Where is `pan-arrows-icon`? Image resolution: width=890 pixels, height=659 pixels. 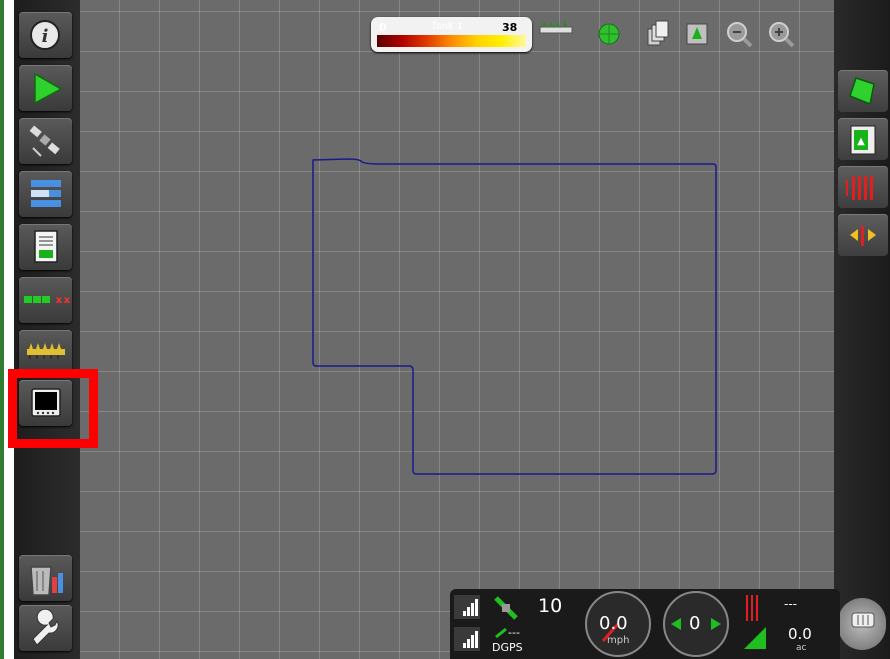 pan-arrows-icon is located at coordinates (863, 236).